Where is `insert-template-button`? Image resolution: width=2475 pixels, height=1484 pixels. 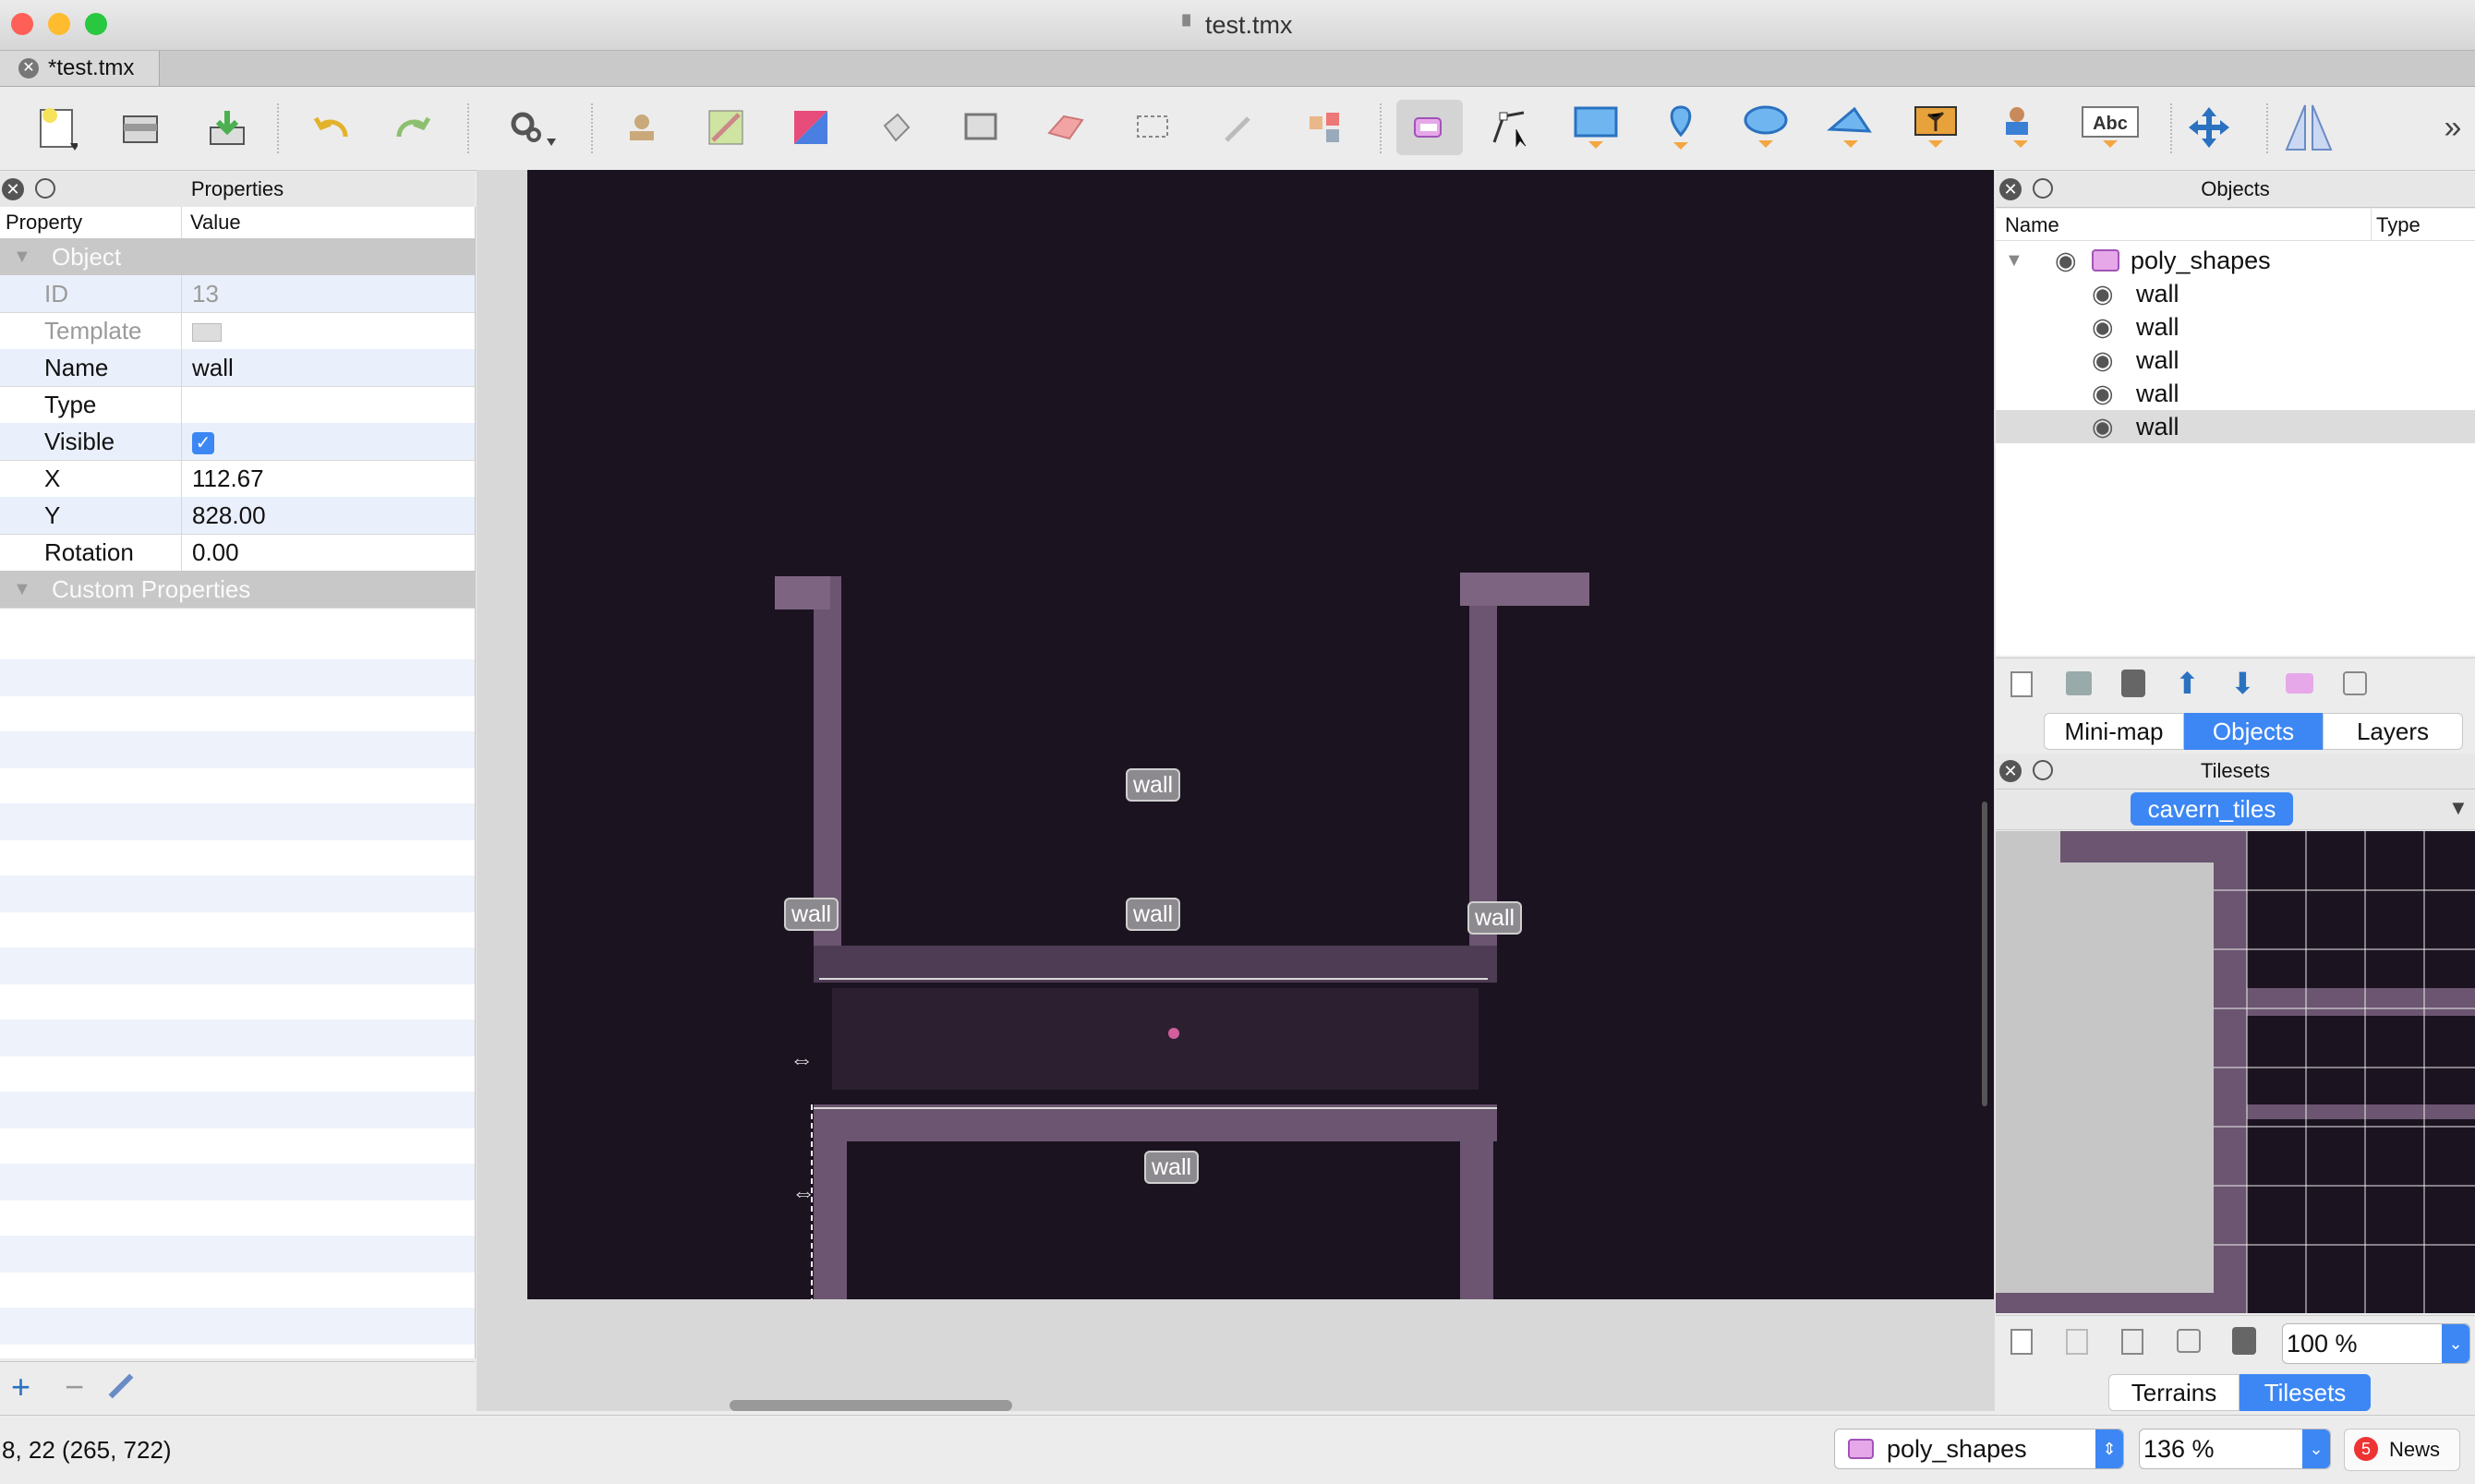
insert-template-button is located at coordinates (2020, 127).